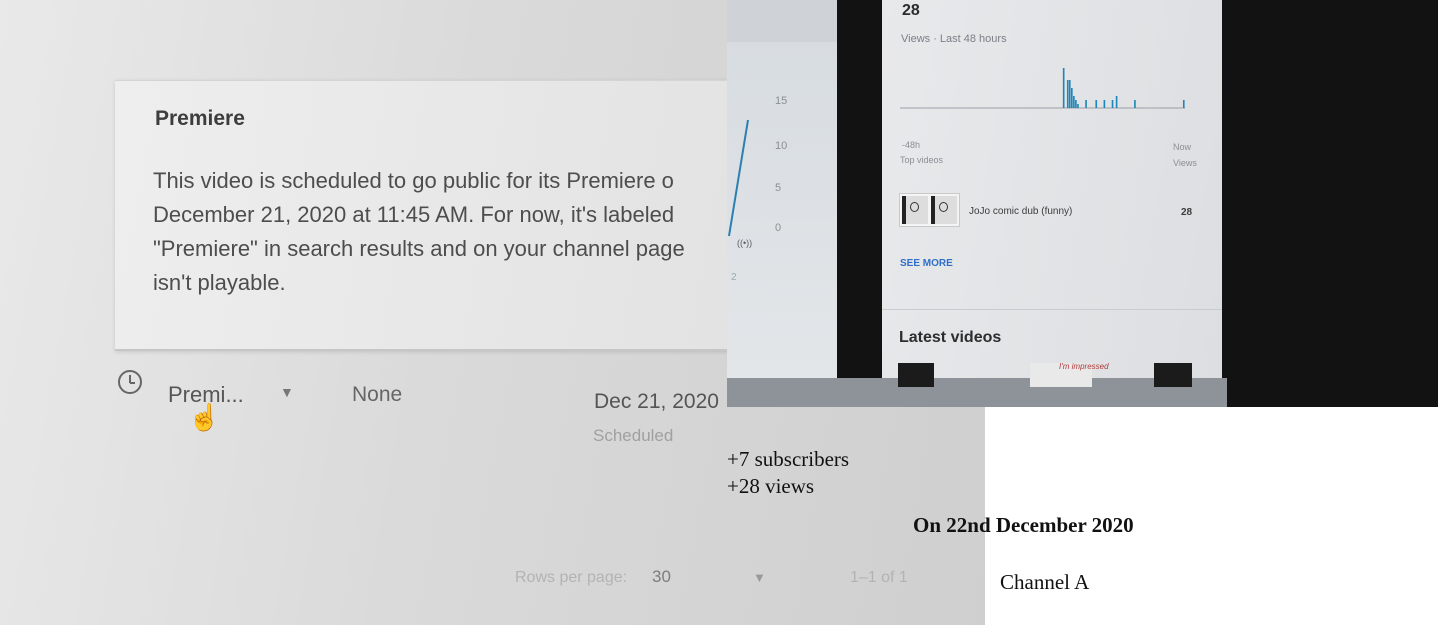  I want to click on trend-line, so click(738, 178).